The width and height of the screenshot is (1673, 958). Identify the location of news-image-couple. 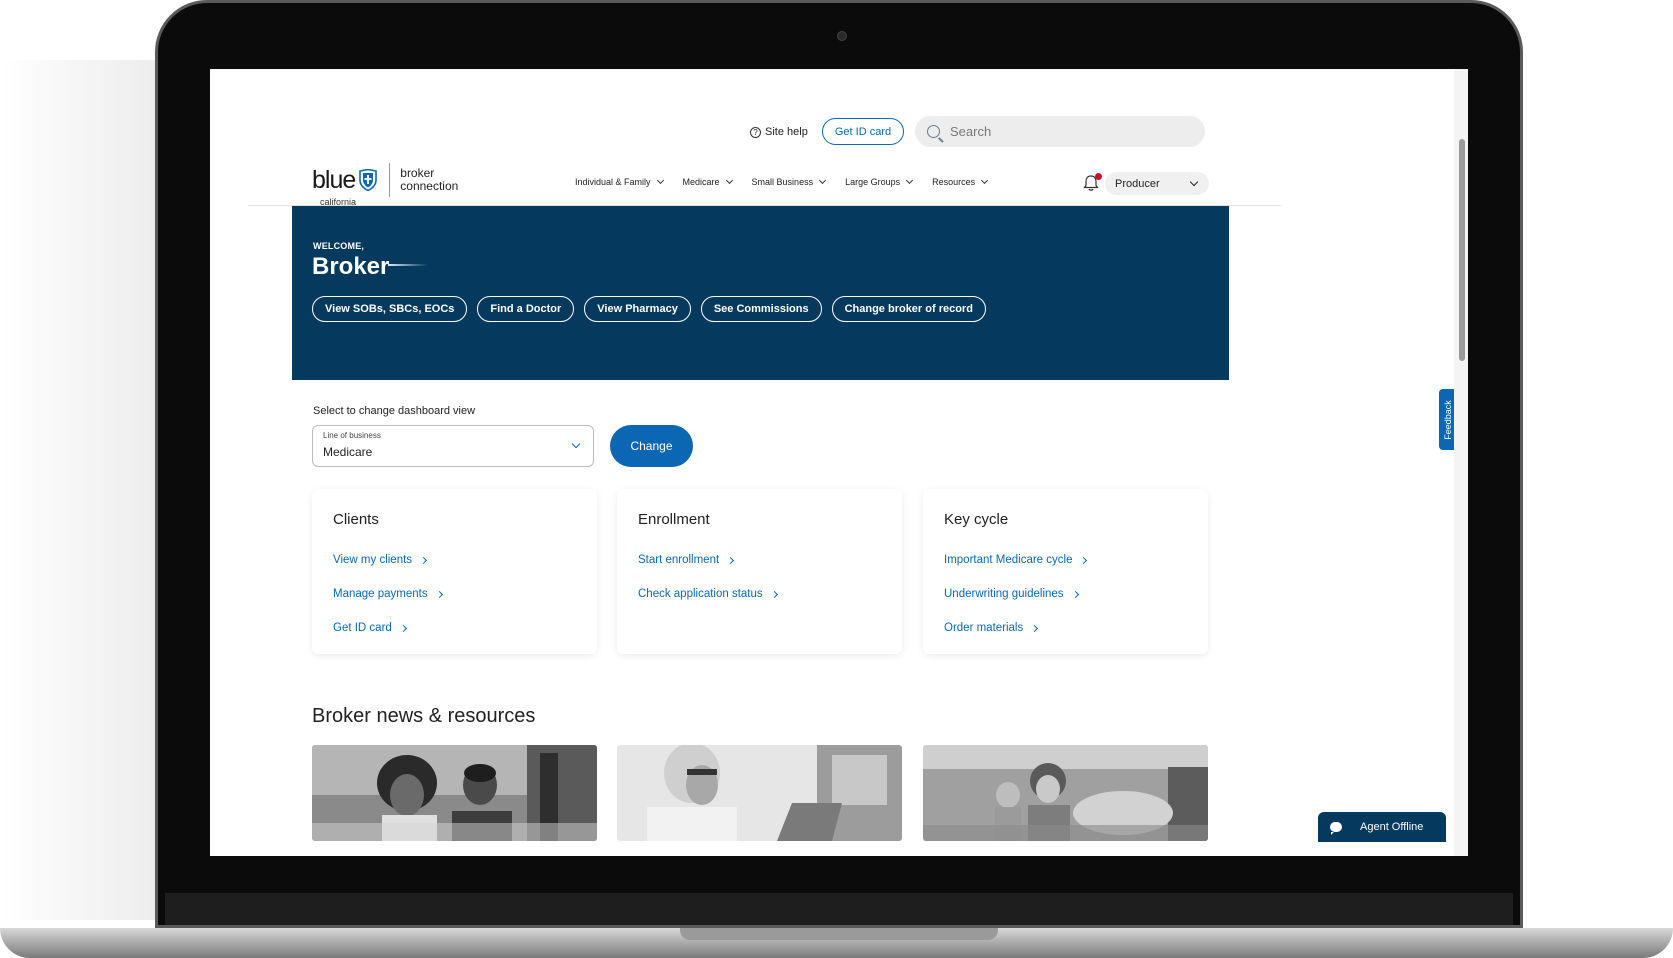
(454, 793).